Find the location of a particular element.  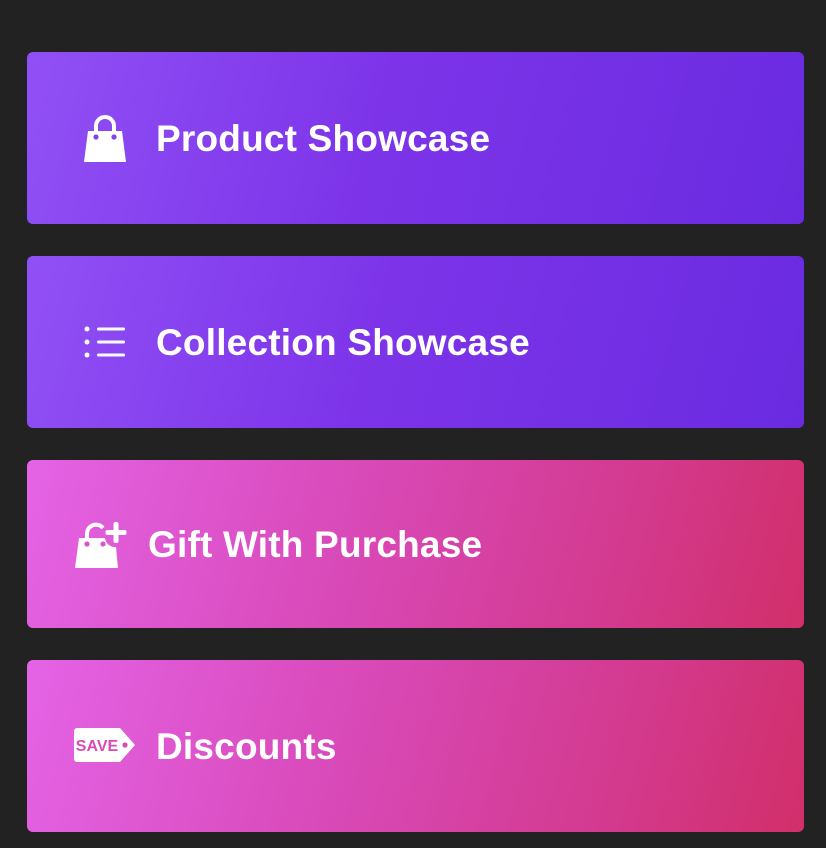

save-tag-icon: SAVE is located at coordinates (104, 745).